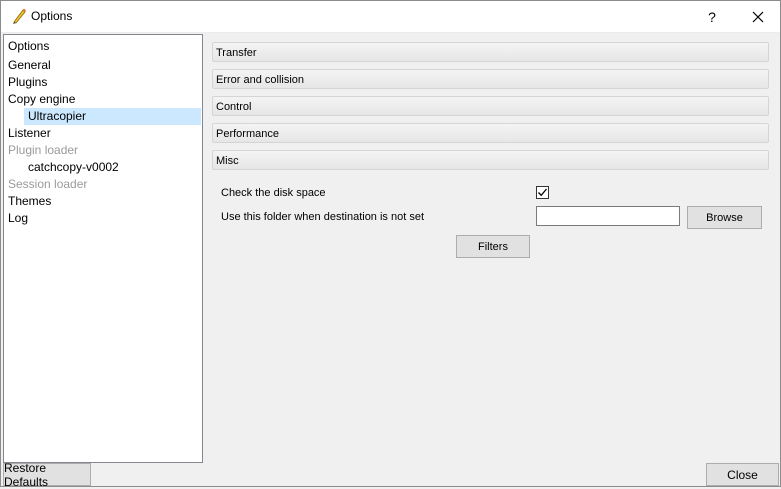 The width and height of the screenshot is (781, 489). I want to click on close-icon, so click(758, 16).